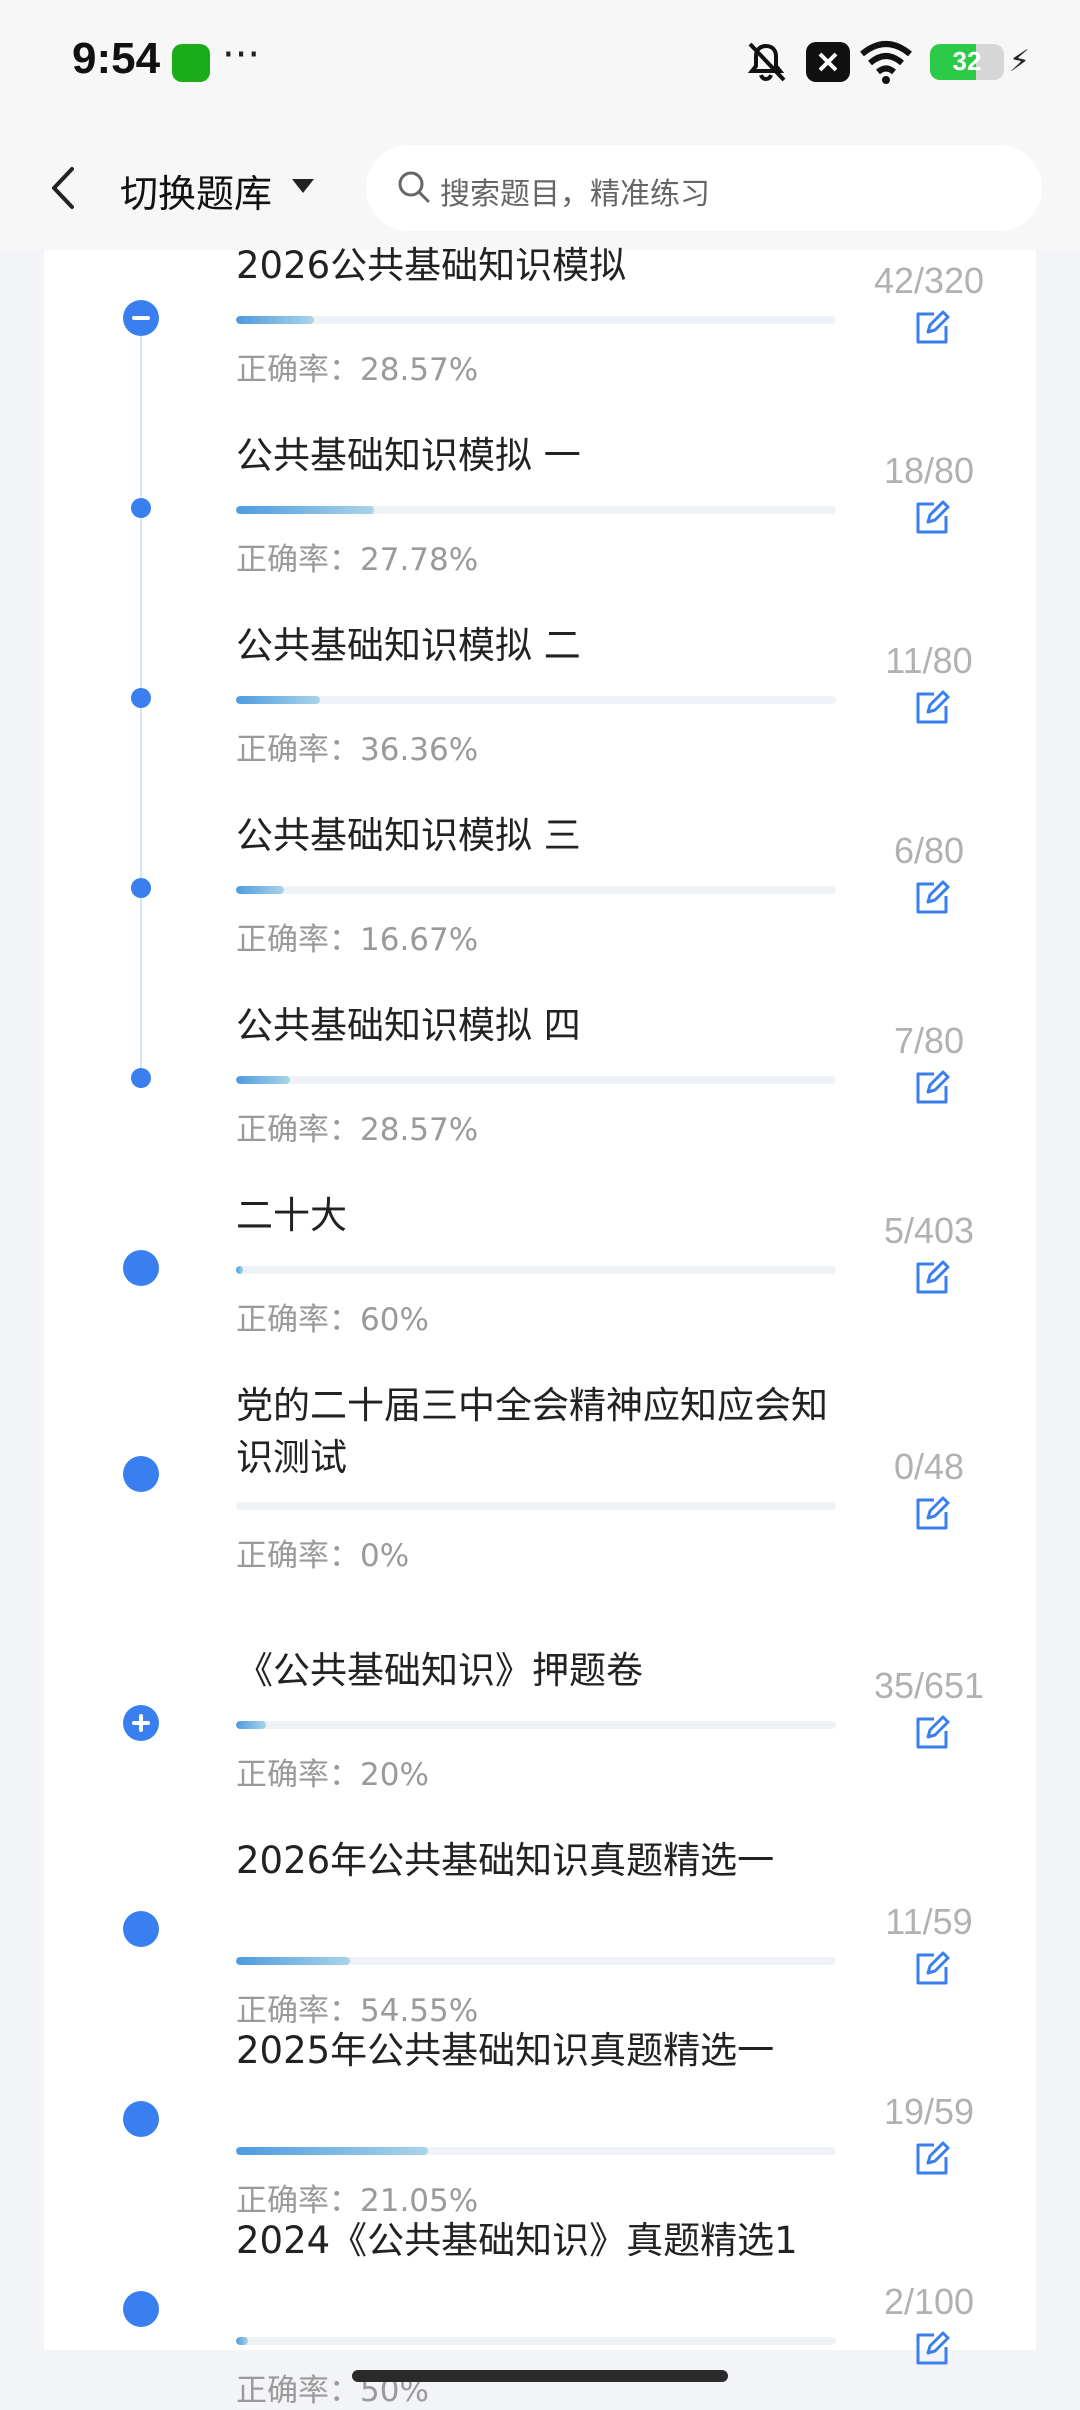 The width and height of the screenshot is (1080, 2410). What do you see at coordinates (303, 186) in the screenshot?
I see `caret-down-icon` at bounding box center [303, 186].